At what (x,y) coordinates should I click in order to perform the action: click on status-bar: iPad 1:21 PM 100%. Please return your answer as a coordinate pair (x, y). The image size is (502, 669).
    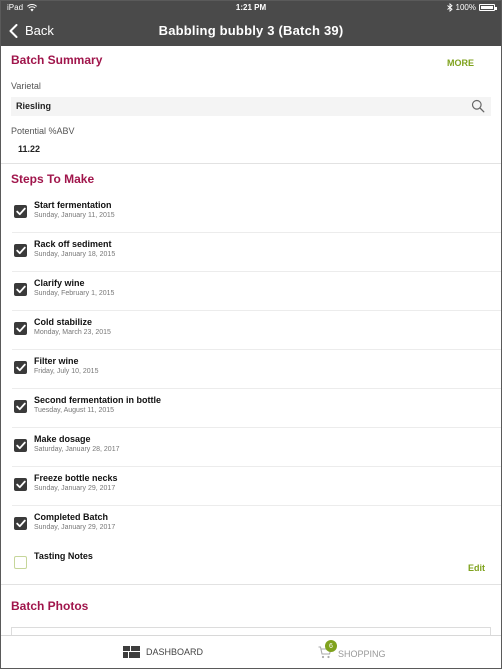
    Looking at the image, I should click on (251, 8).